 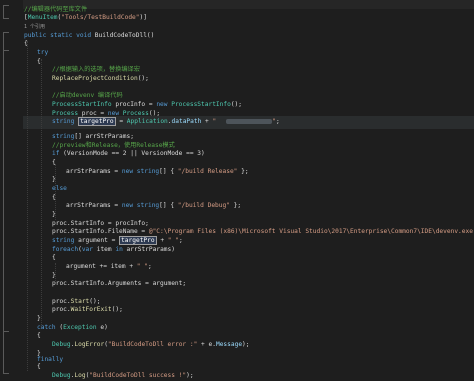 I want to click on code-line-replace-call: ReplaceProjectCondition();, so click(x=100, y=78).